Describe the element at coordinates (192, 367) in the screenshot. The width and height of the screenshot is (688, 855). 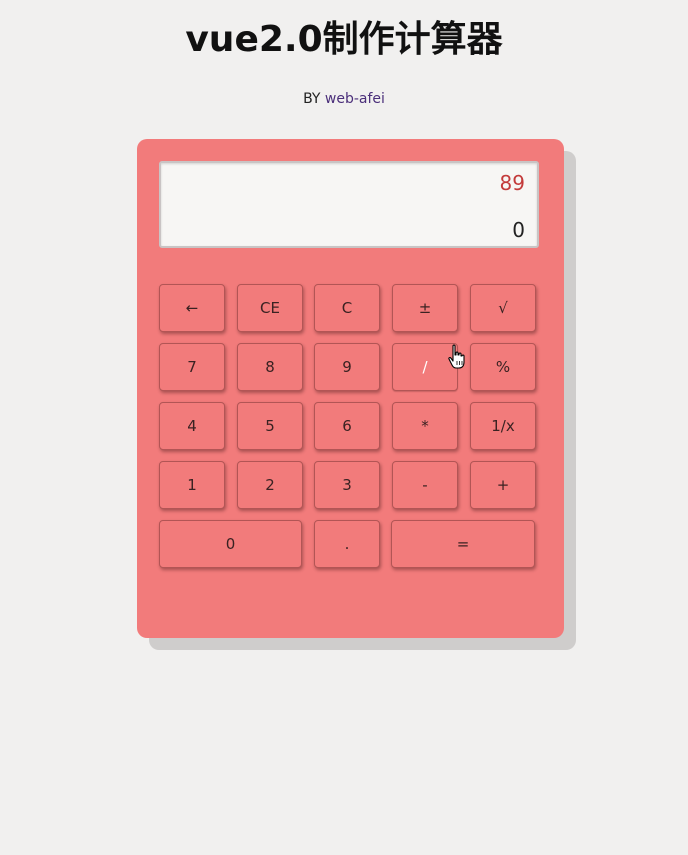
I see `digit-7-button: 7` at that location.